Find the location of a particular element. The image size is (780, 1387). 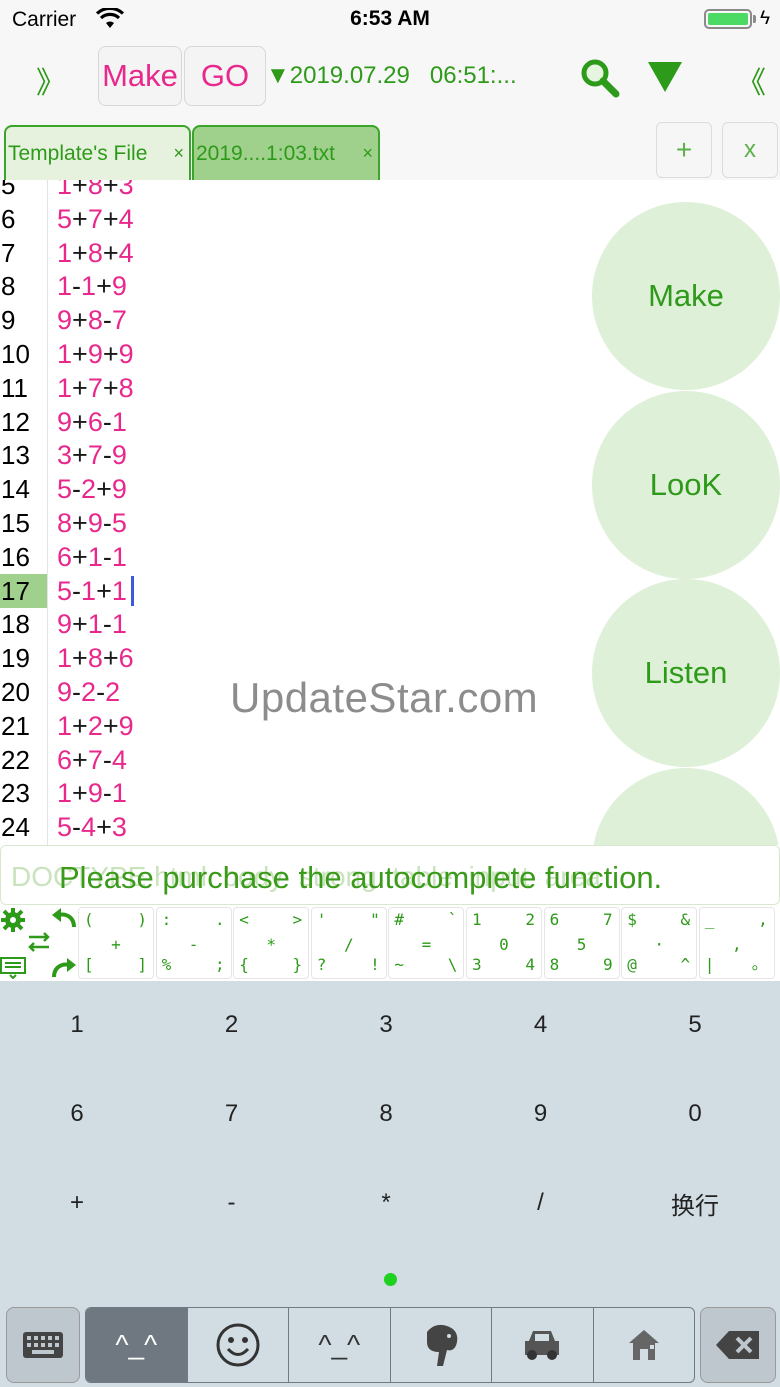

clock: 6:53 AM is located at coordinates (390, 18).